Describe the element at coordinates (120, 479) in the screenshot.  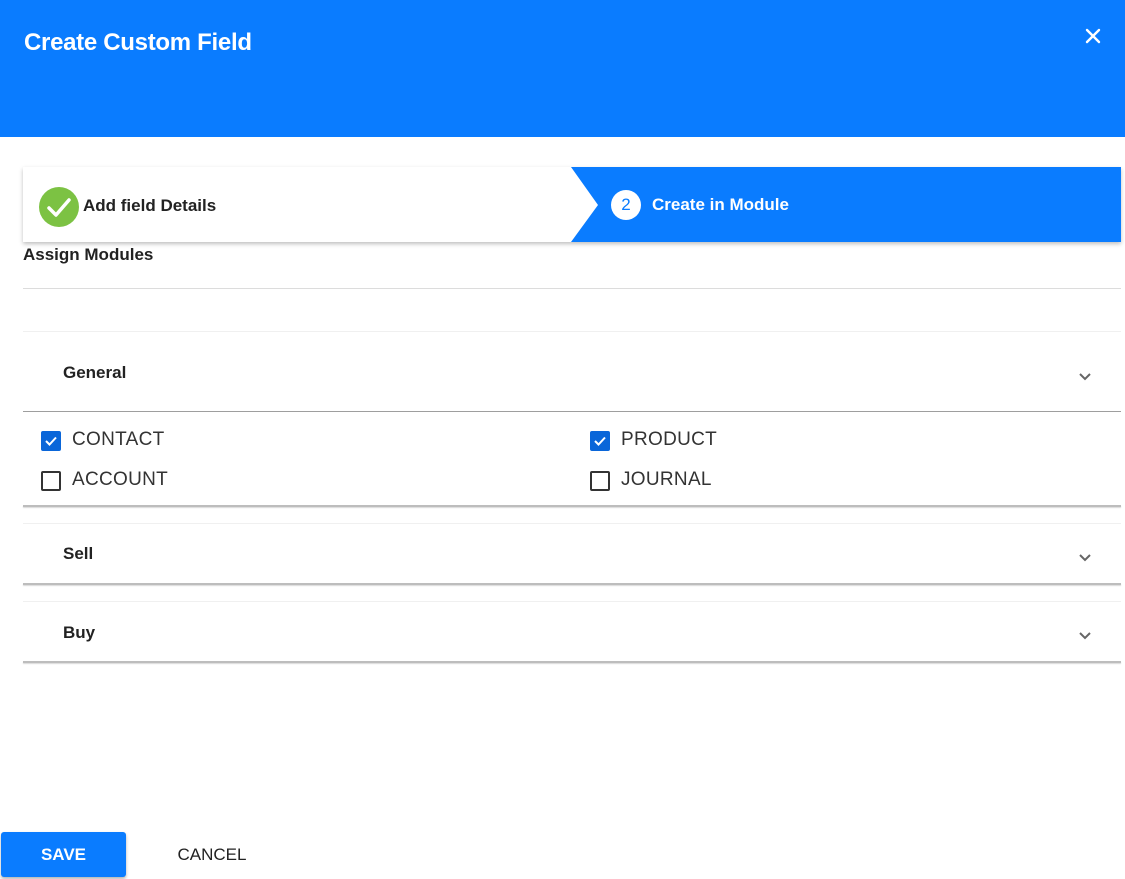
I see `checkbox-label: ACCOUNT` at that location.